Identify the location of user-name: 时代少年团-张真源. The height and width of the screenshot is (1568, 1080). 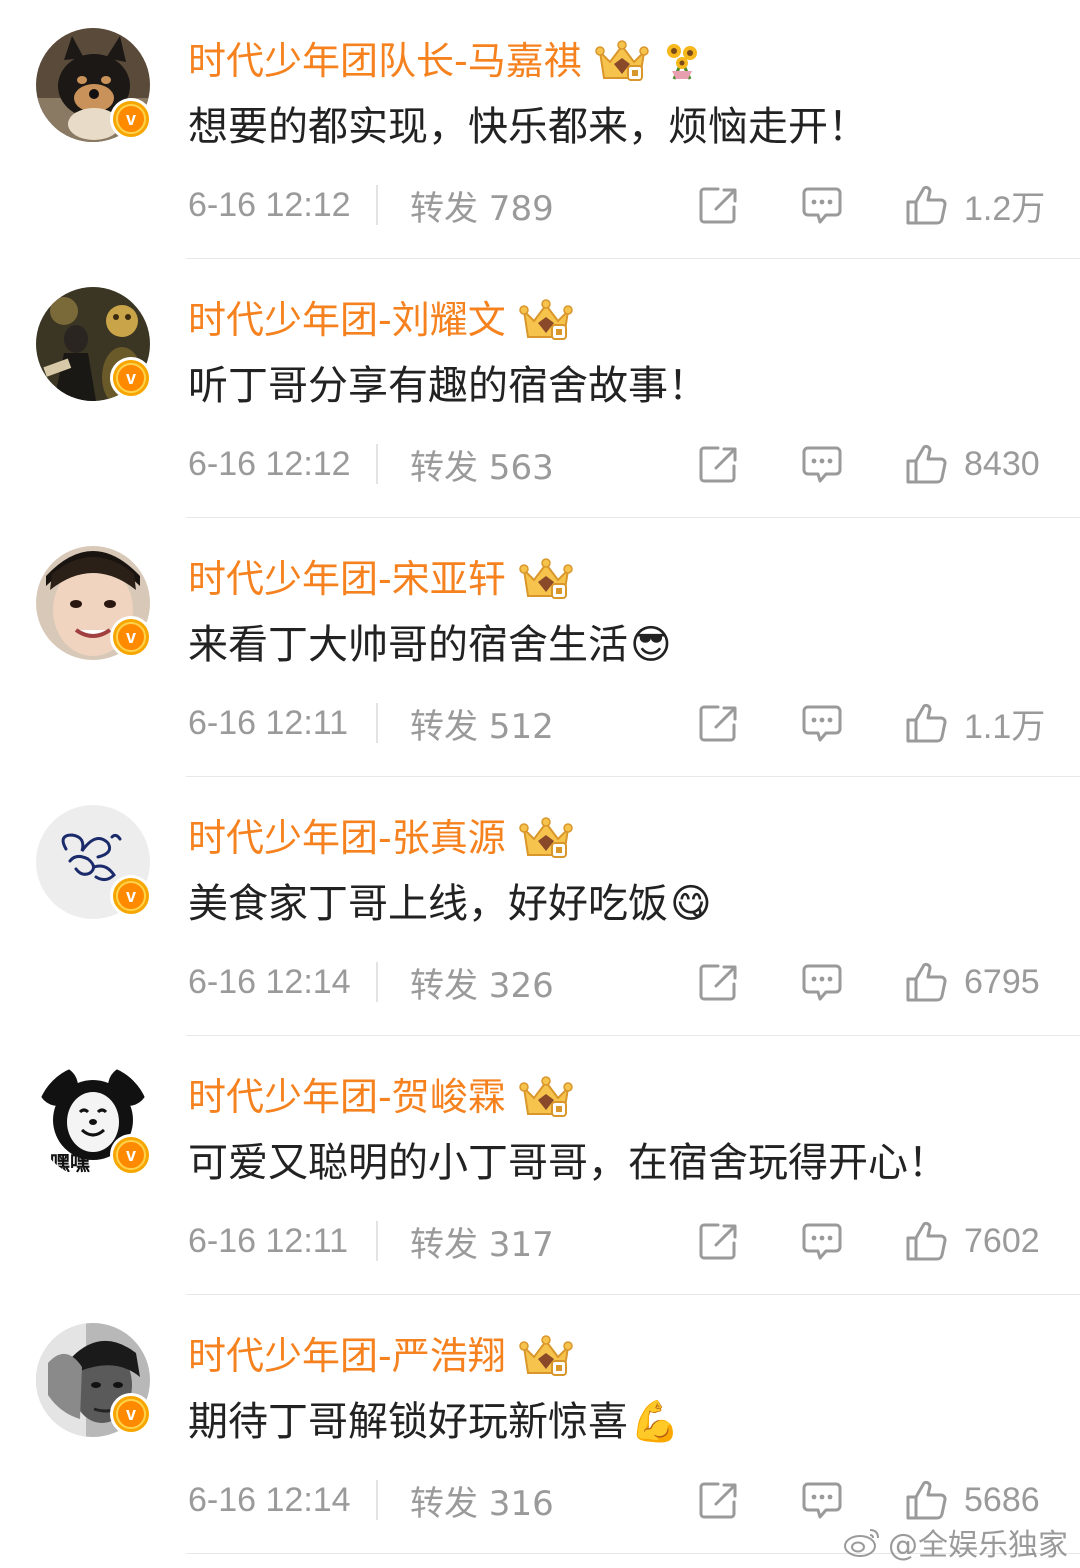
(347, 838).